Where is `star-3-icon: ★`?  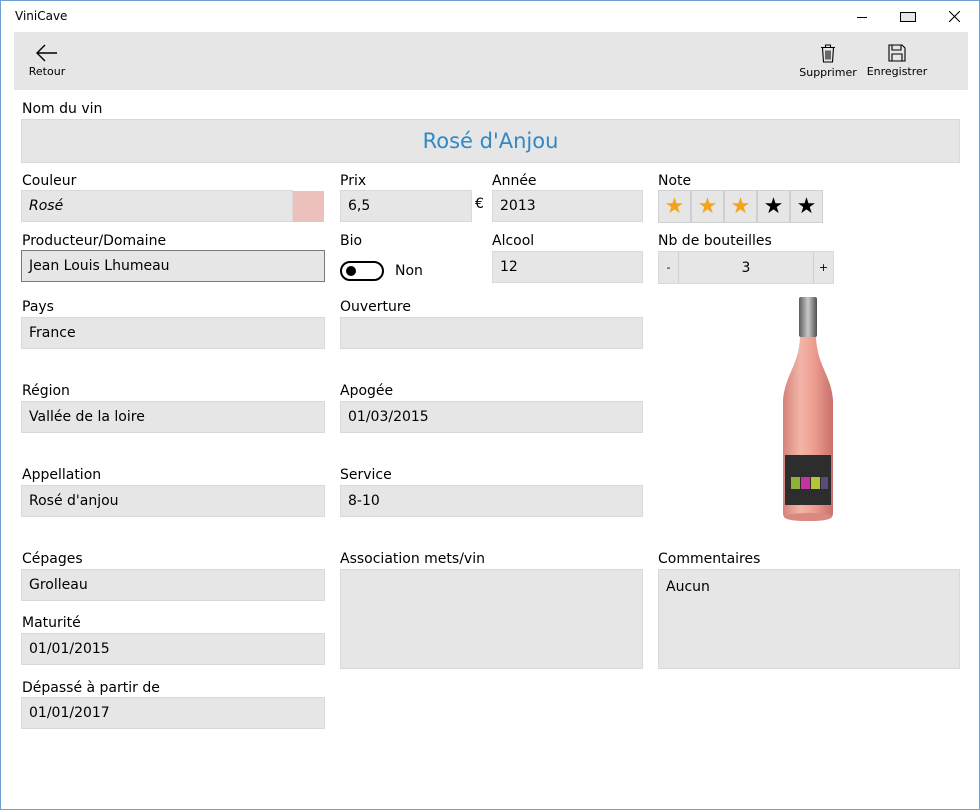 star-3-icon: ★ is located at coordinates (740, 206).